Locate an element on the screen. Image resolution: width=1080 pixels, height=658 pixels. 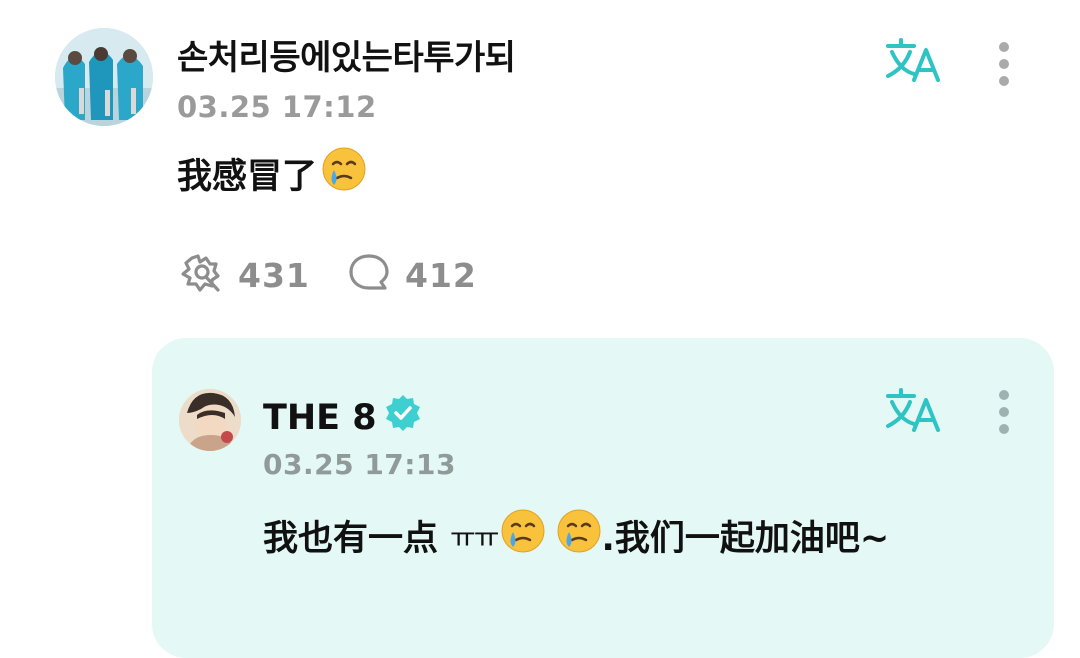
reply-message-part1: 我也有一点 is located at coordinates (351, 539).